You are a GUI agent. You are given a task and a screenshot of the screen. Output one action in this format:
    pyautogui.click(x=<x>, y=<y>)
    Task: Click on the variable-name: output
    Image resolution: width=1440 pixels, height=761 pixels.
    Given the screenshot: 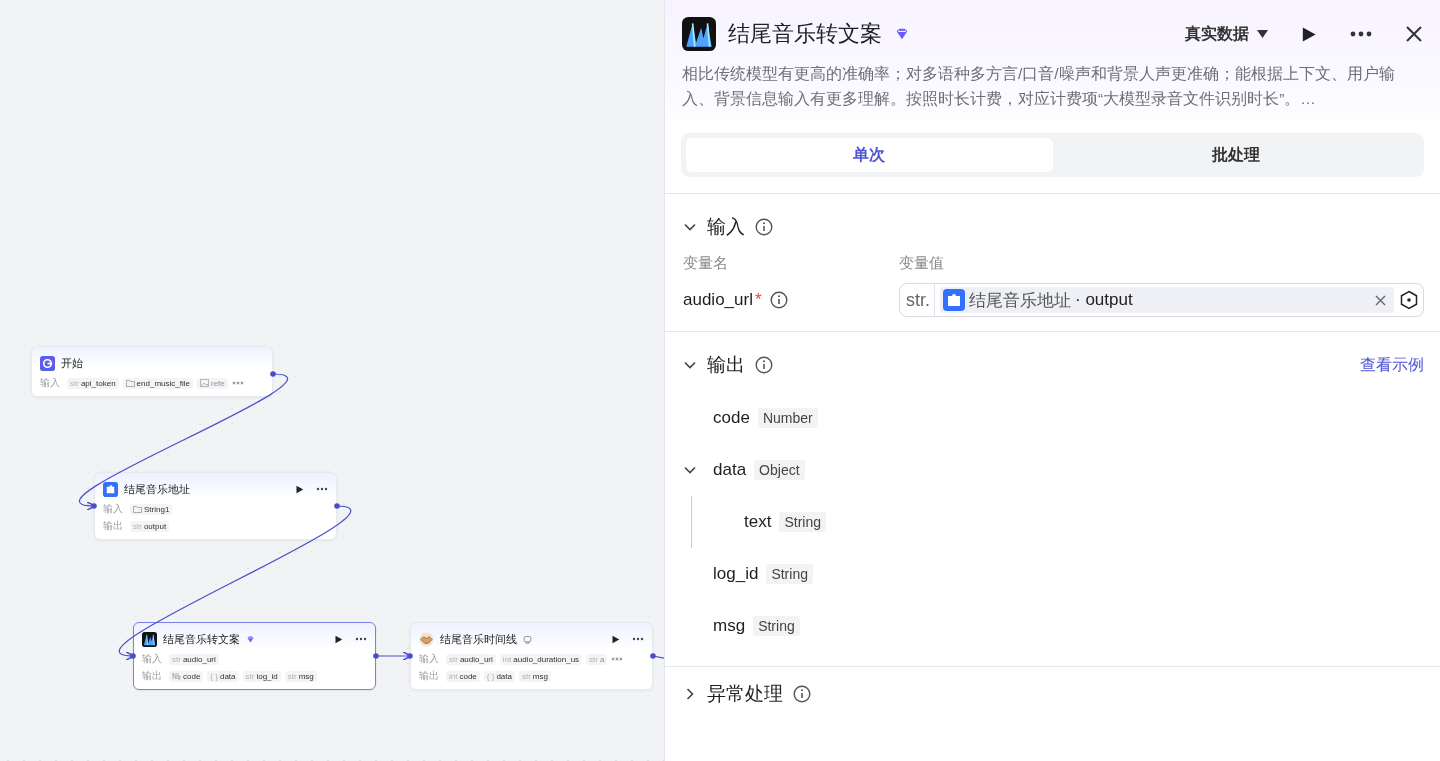 What is the action you would take?
    pyautogui.click(x=155, y=526)
    